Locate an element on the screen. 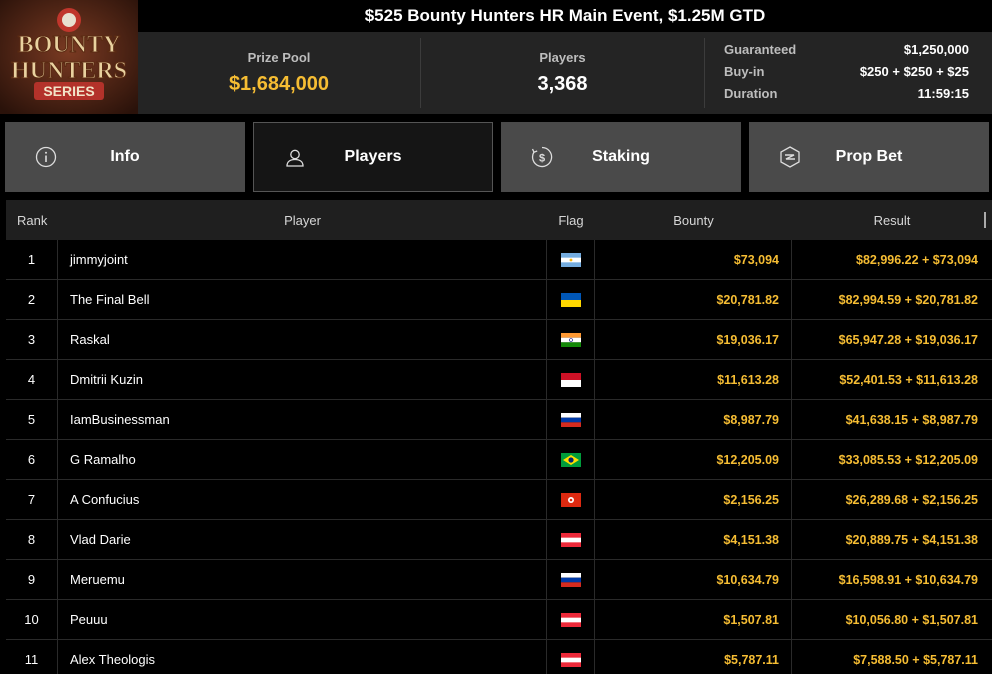 The height and width of the screenshot is (674, 992). result-cell: $26,289.68 + $2,156.25 is located at coordinates (911, 499).